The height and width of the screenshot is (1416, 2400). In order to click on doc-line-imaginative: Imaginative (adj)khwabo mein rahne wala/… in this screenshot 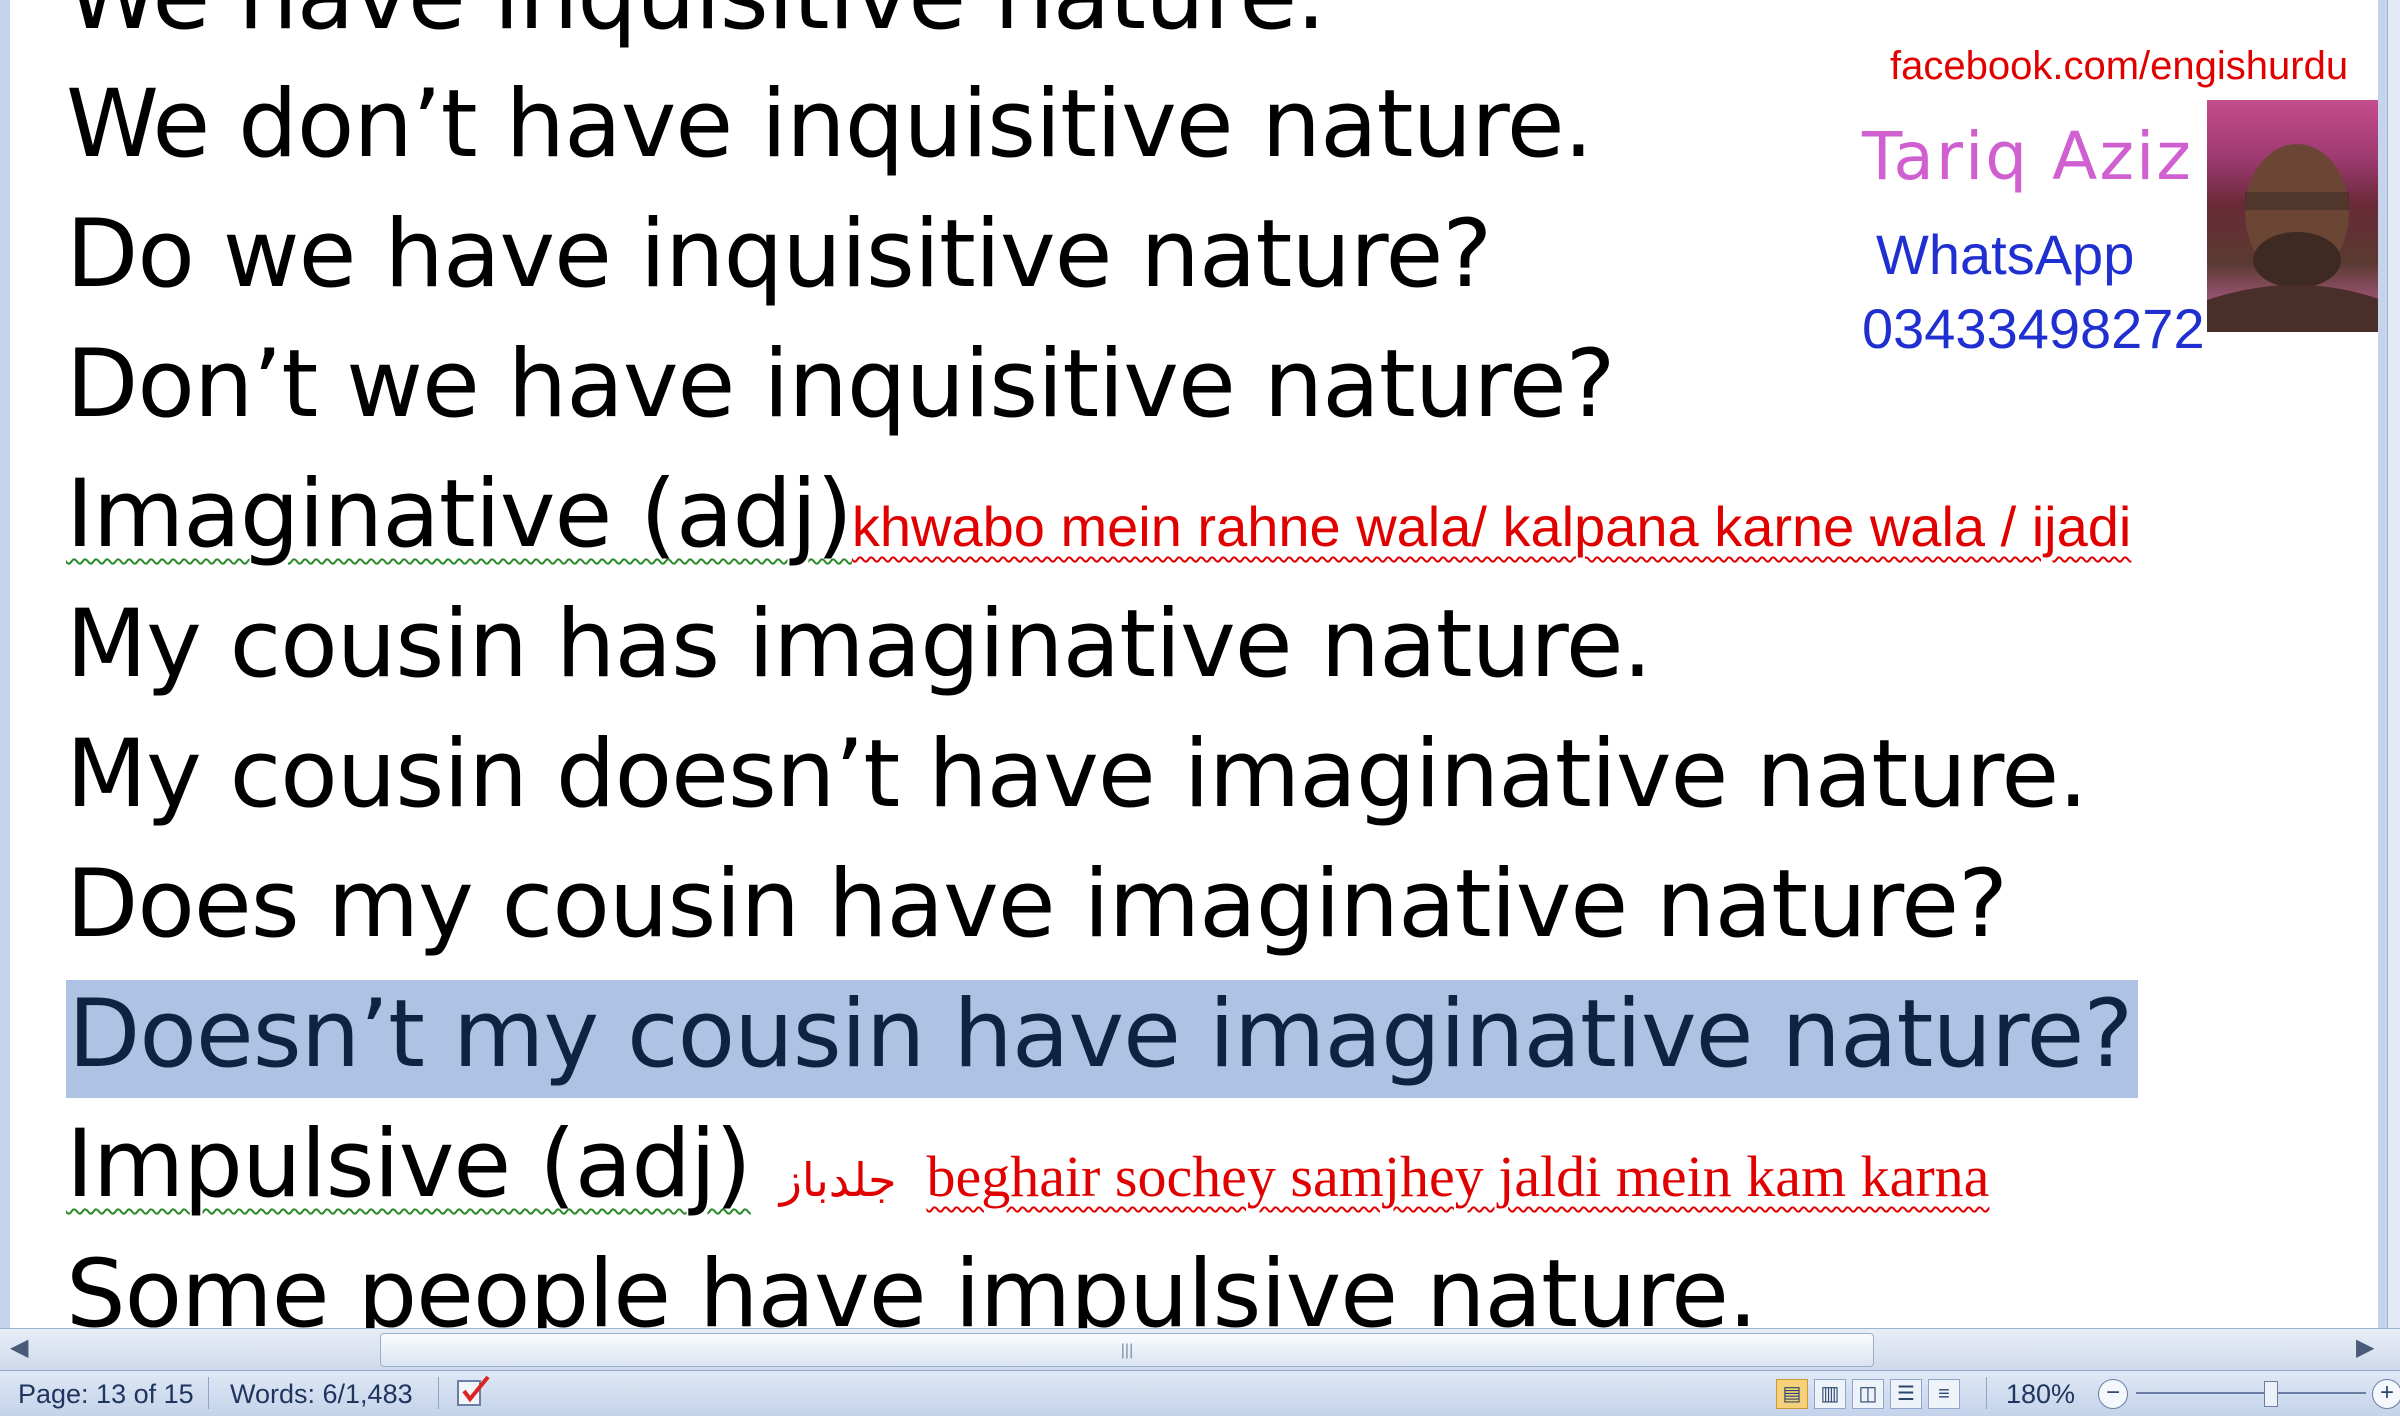, I will do `click(1098, 515)`.